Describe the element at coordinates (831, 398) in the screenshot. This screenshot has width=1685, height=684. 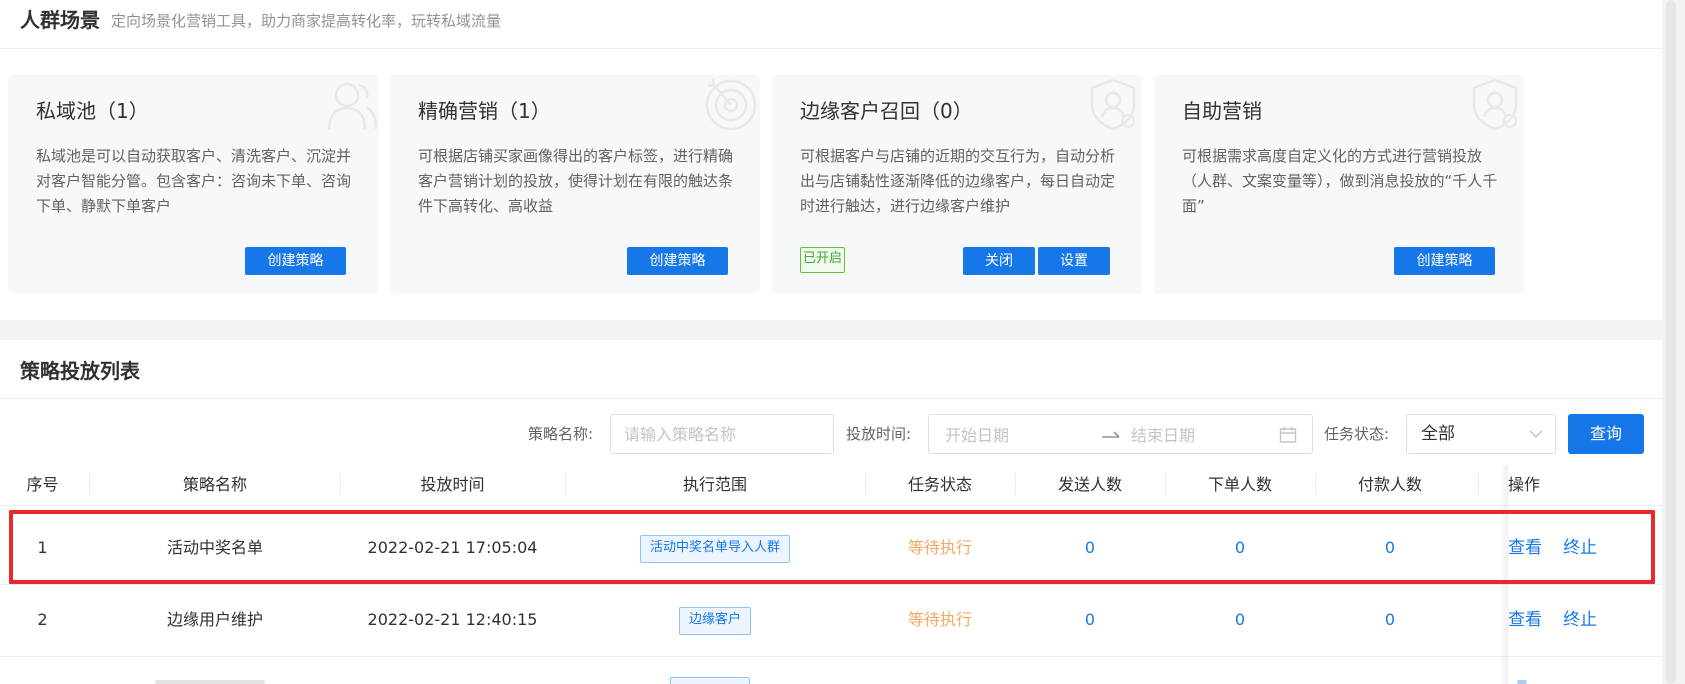
I see `list-divider` at that location.